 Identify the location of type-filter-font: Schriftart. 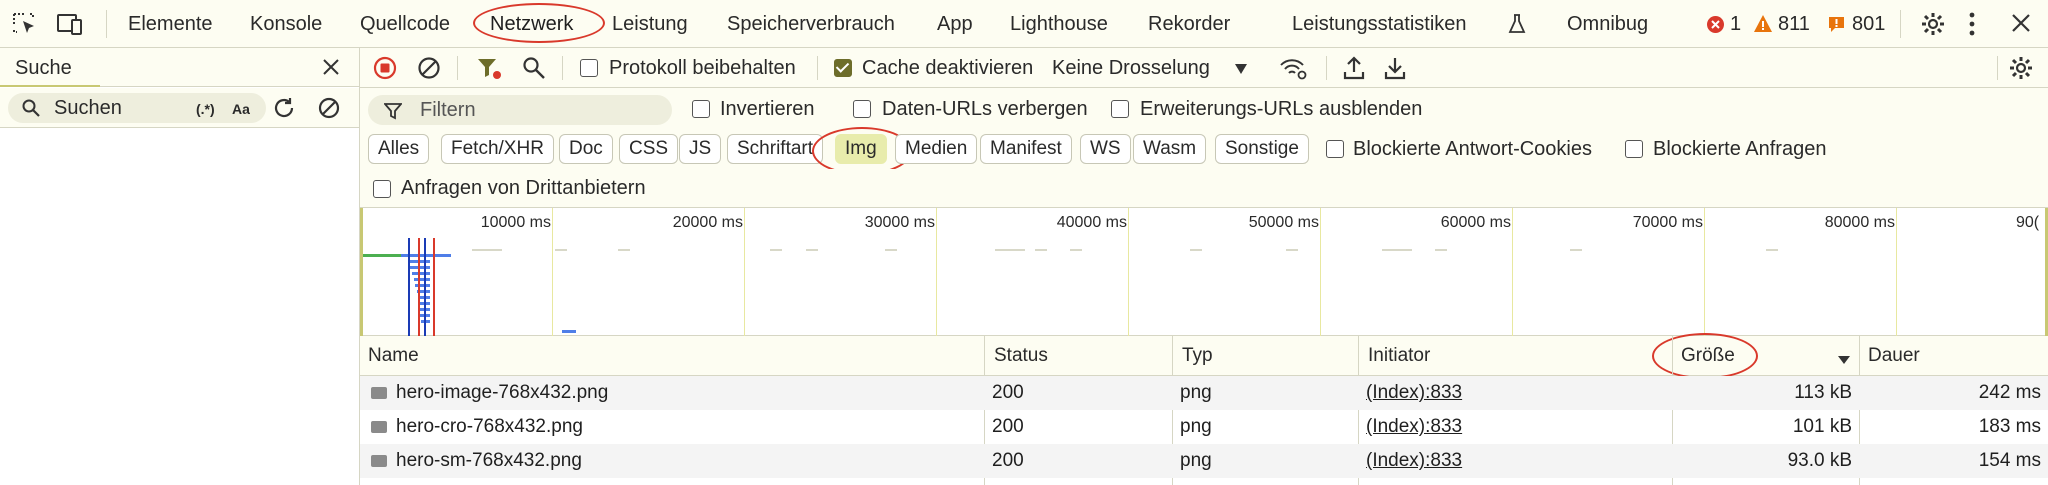
(775, 149).